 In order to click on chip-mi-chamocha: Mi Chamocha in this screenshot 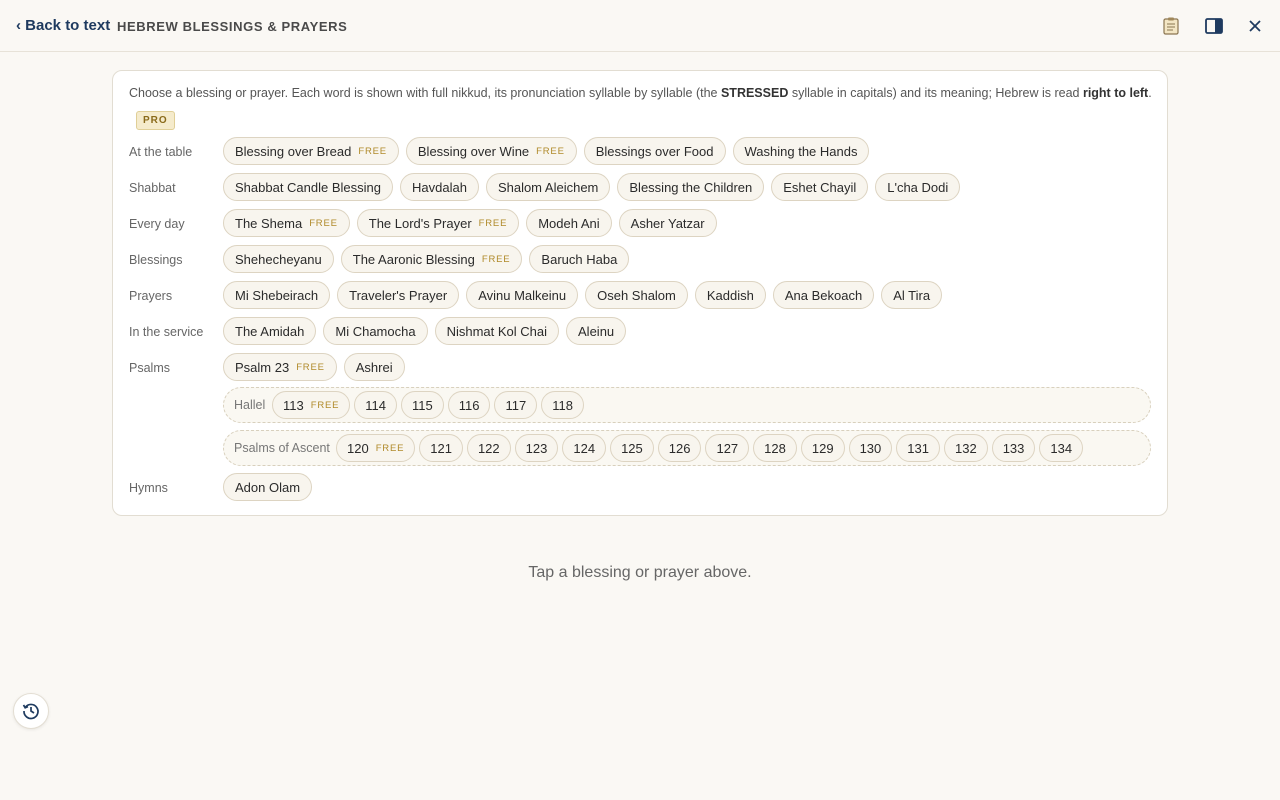, I will do `click(375, 331)`.